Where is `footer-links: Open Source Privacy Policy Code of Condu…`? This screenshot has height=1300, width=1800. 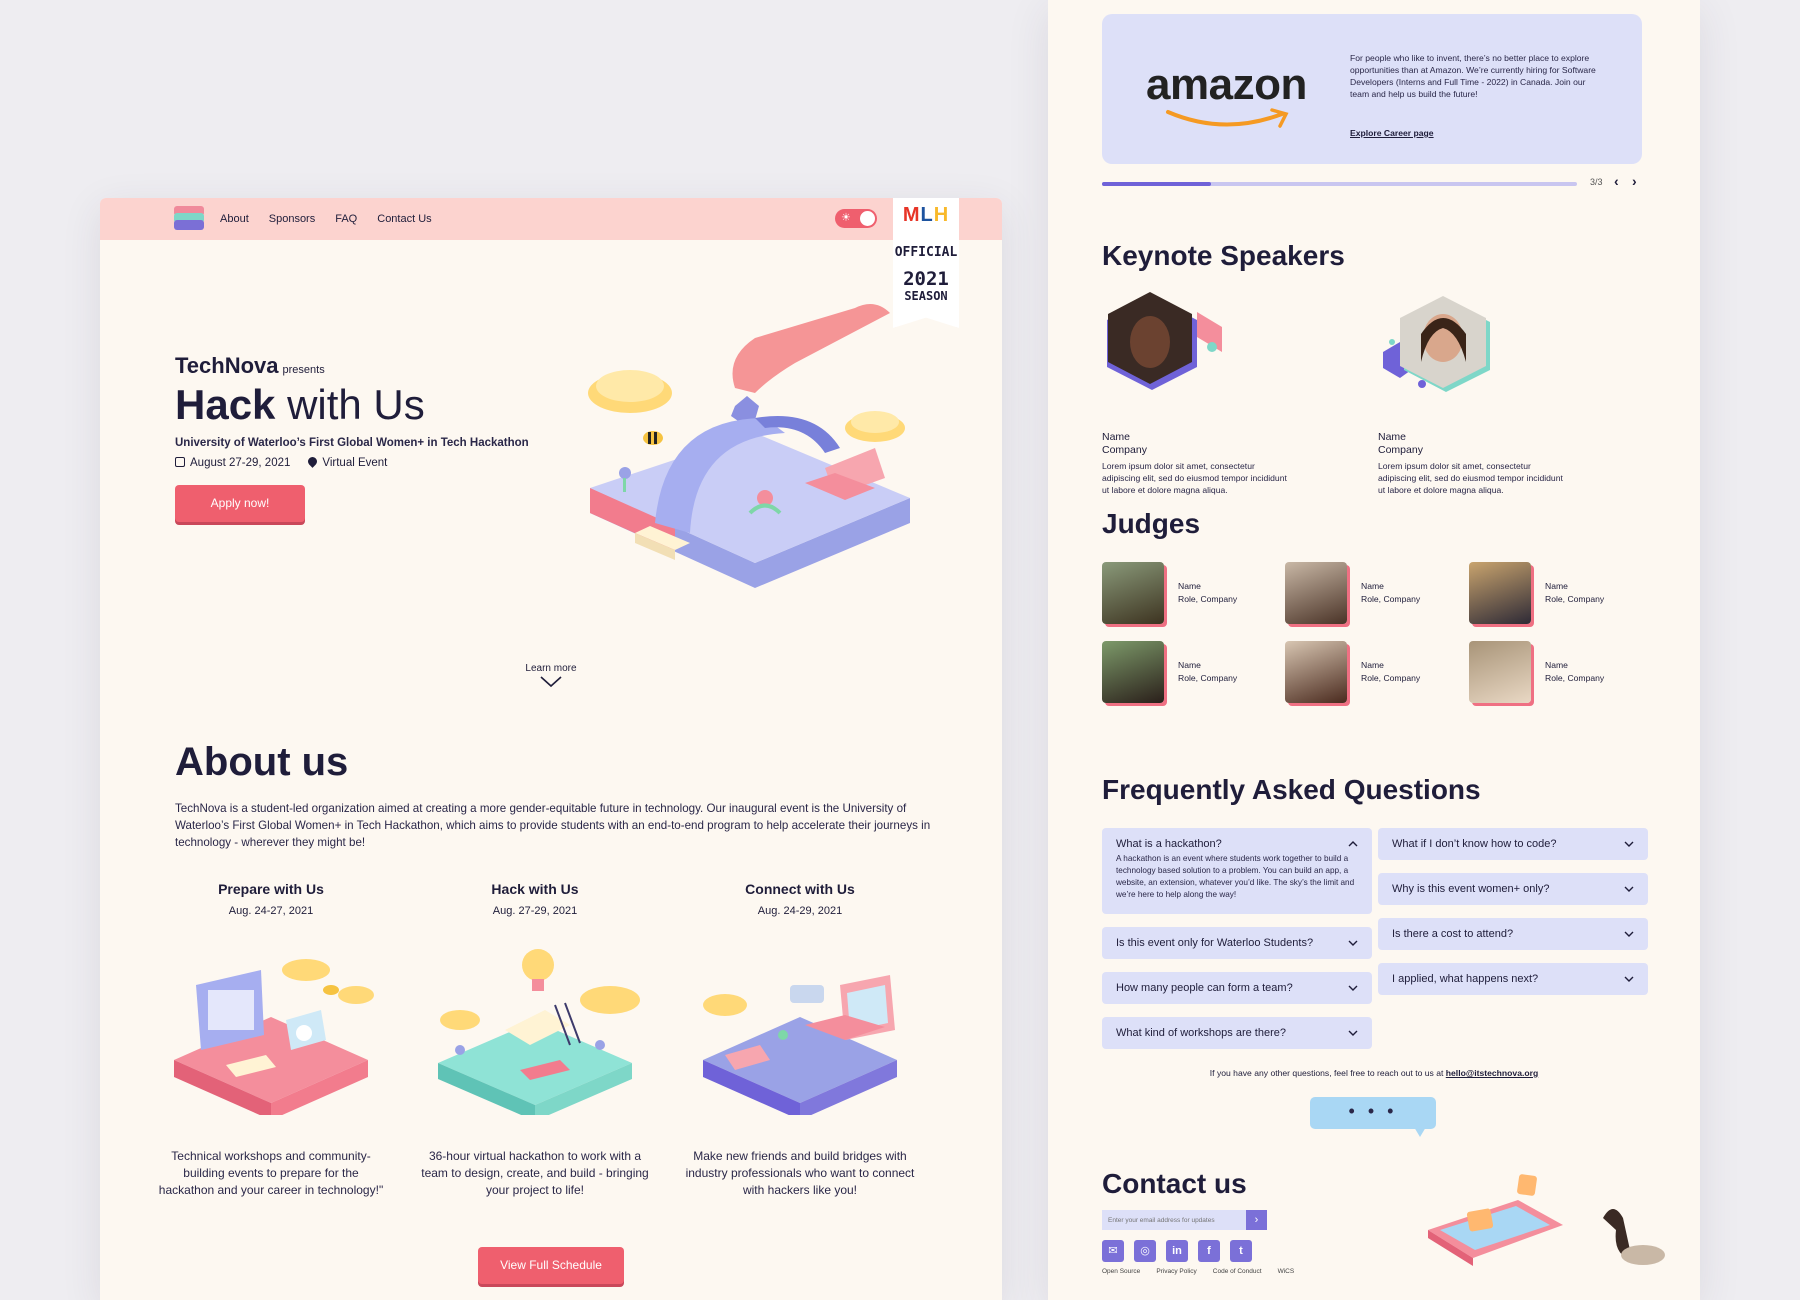 footer-links: Open Source Privacy Policy Code of Condu… is located at coordinates (1198, 1271).